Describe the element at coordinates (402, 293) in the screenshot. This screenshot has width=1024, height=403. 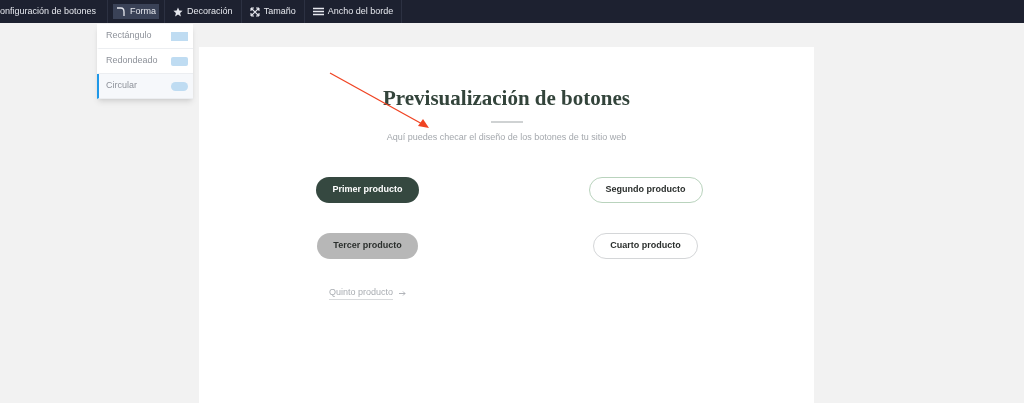
I see `arrow-right-icon` at that location.